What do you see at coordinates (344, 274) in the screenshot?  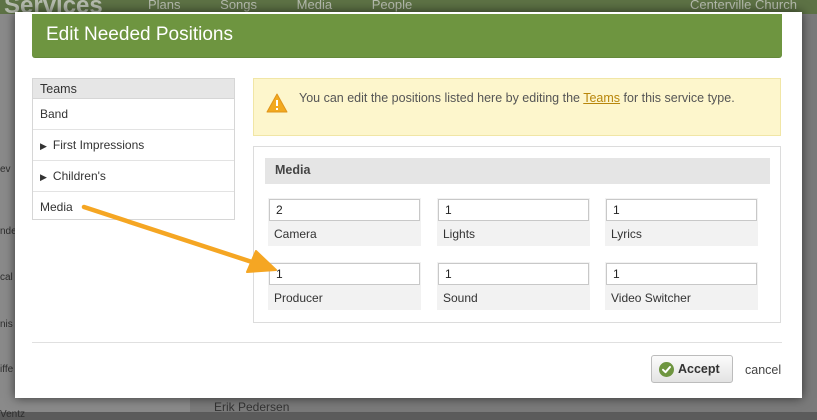 I see `position-producer-input` at bounding box center [344, 274].